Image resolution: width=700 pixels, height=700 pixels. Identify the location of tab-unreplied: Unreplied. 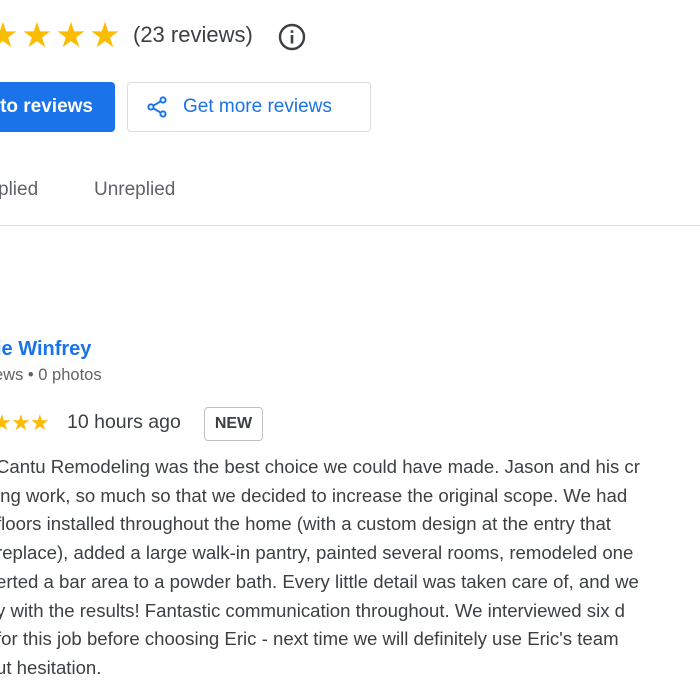
(134, 190).